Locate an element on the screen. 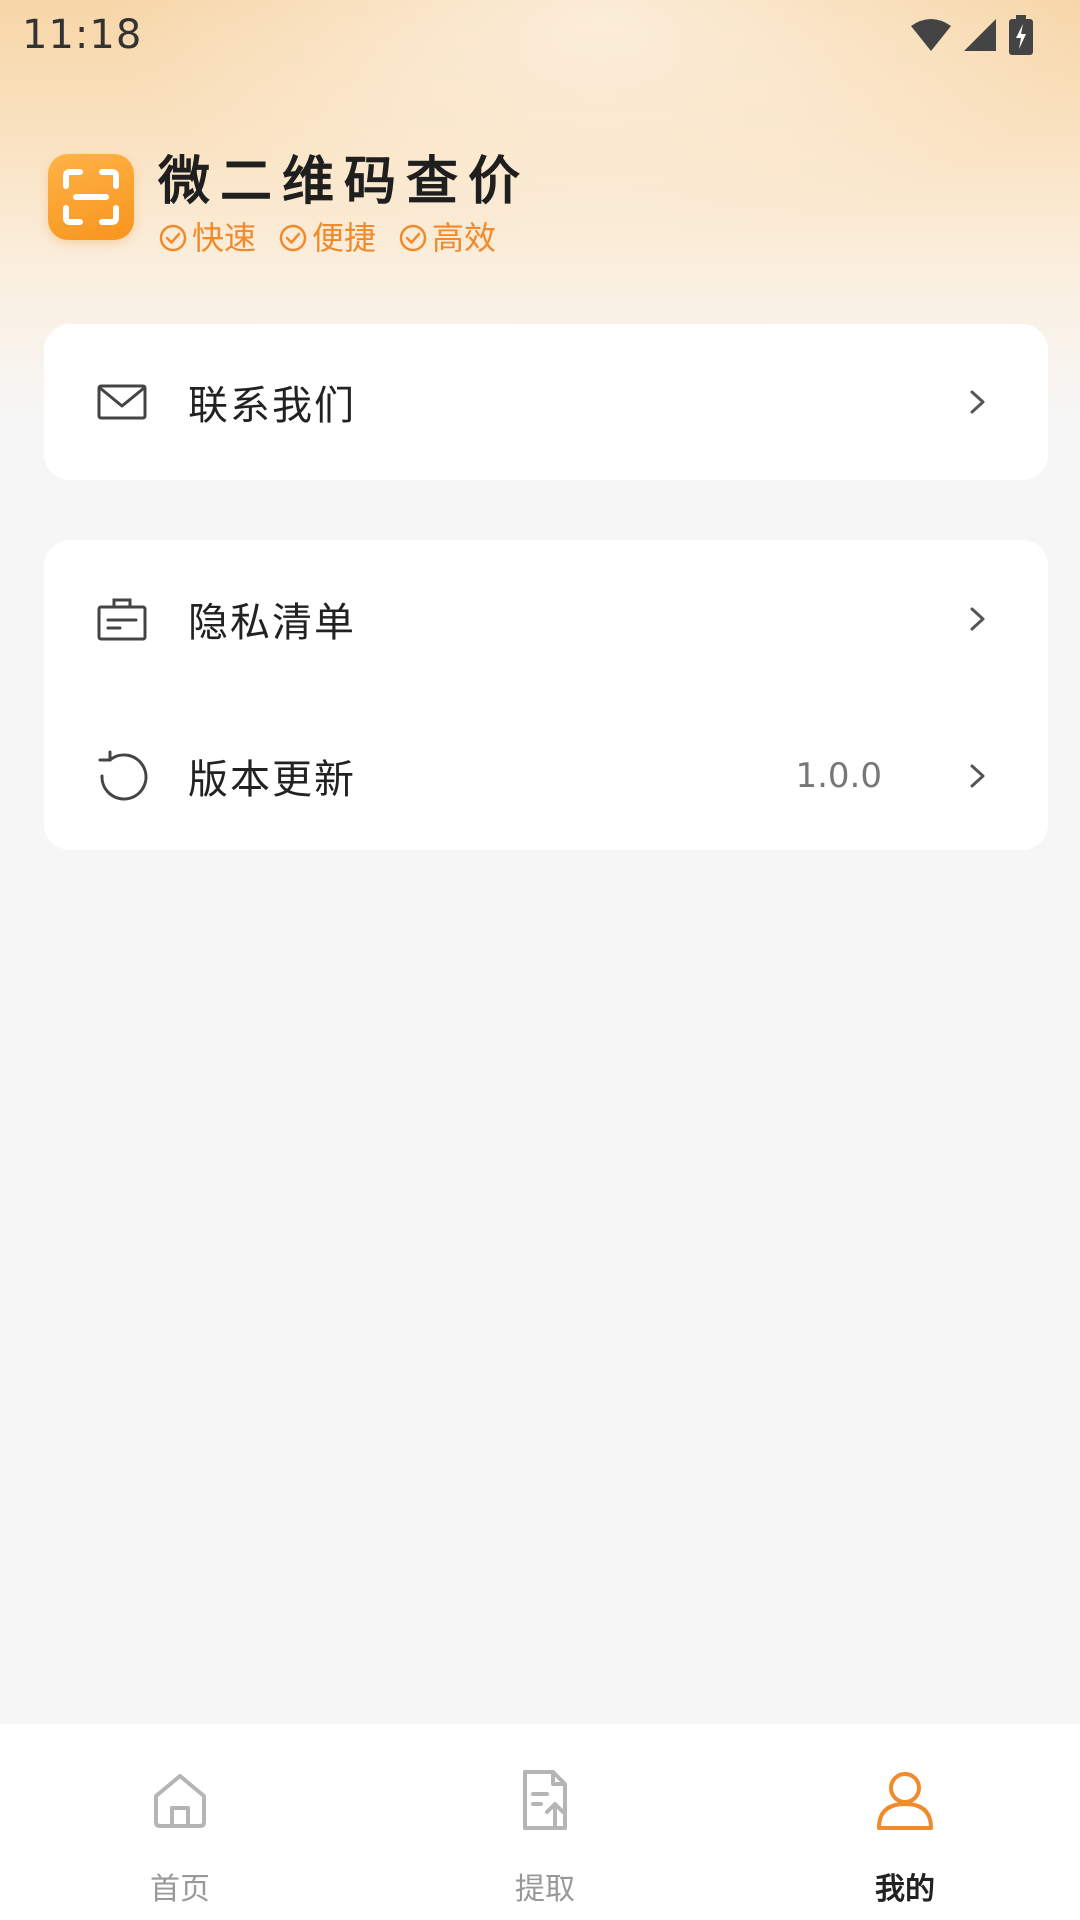 This screenshot has width=1080, height=1920. app-title: 微二维码查价 is located at coordinates (344, 182).